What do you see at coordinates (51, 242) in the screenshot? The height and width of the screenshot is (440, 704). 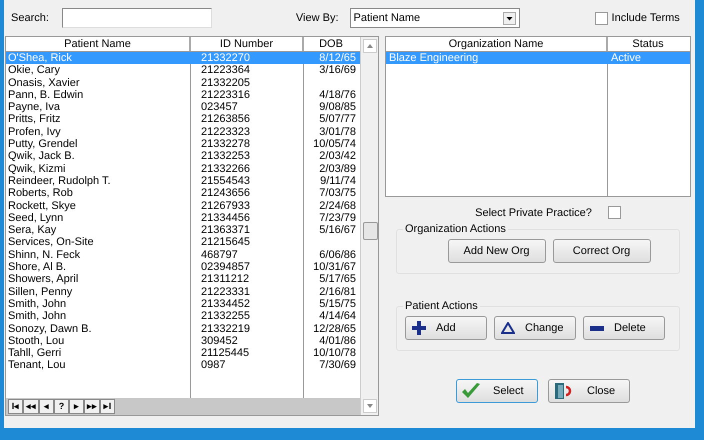 I see `table-cell-text: Services, On-Site` at bounding box center [51, 242].